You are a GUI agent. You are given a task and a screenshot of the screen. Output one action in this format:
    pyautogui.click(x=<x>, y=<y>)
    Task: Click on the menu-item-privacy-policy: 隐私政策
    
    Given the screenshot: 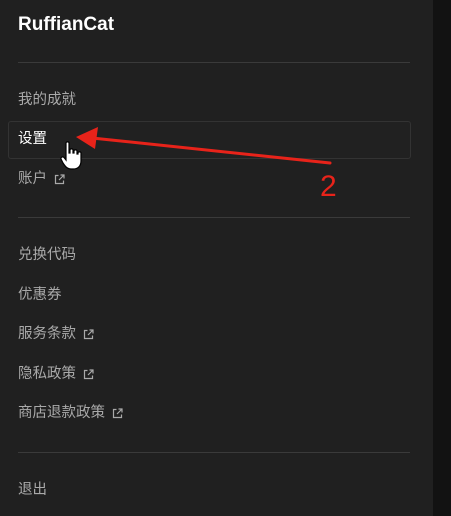 What is the action you would take?
    pyautogui.click(x=56, y=374)
    